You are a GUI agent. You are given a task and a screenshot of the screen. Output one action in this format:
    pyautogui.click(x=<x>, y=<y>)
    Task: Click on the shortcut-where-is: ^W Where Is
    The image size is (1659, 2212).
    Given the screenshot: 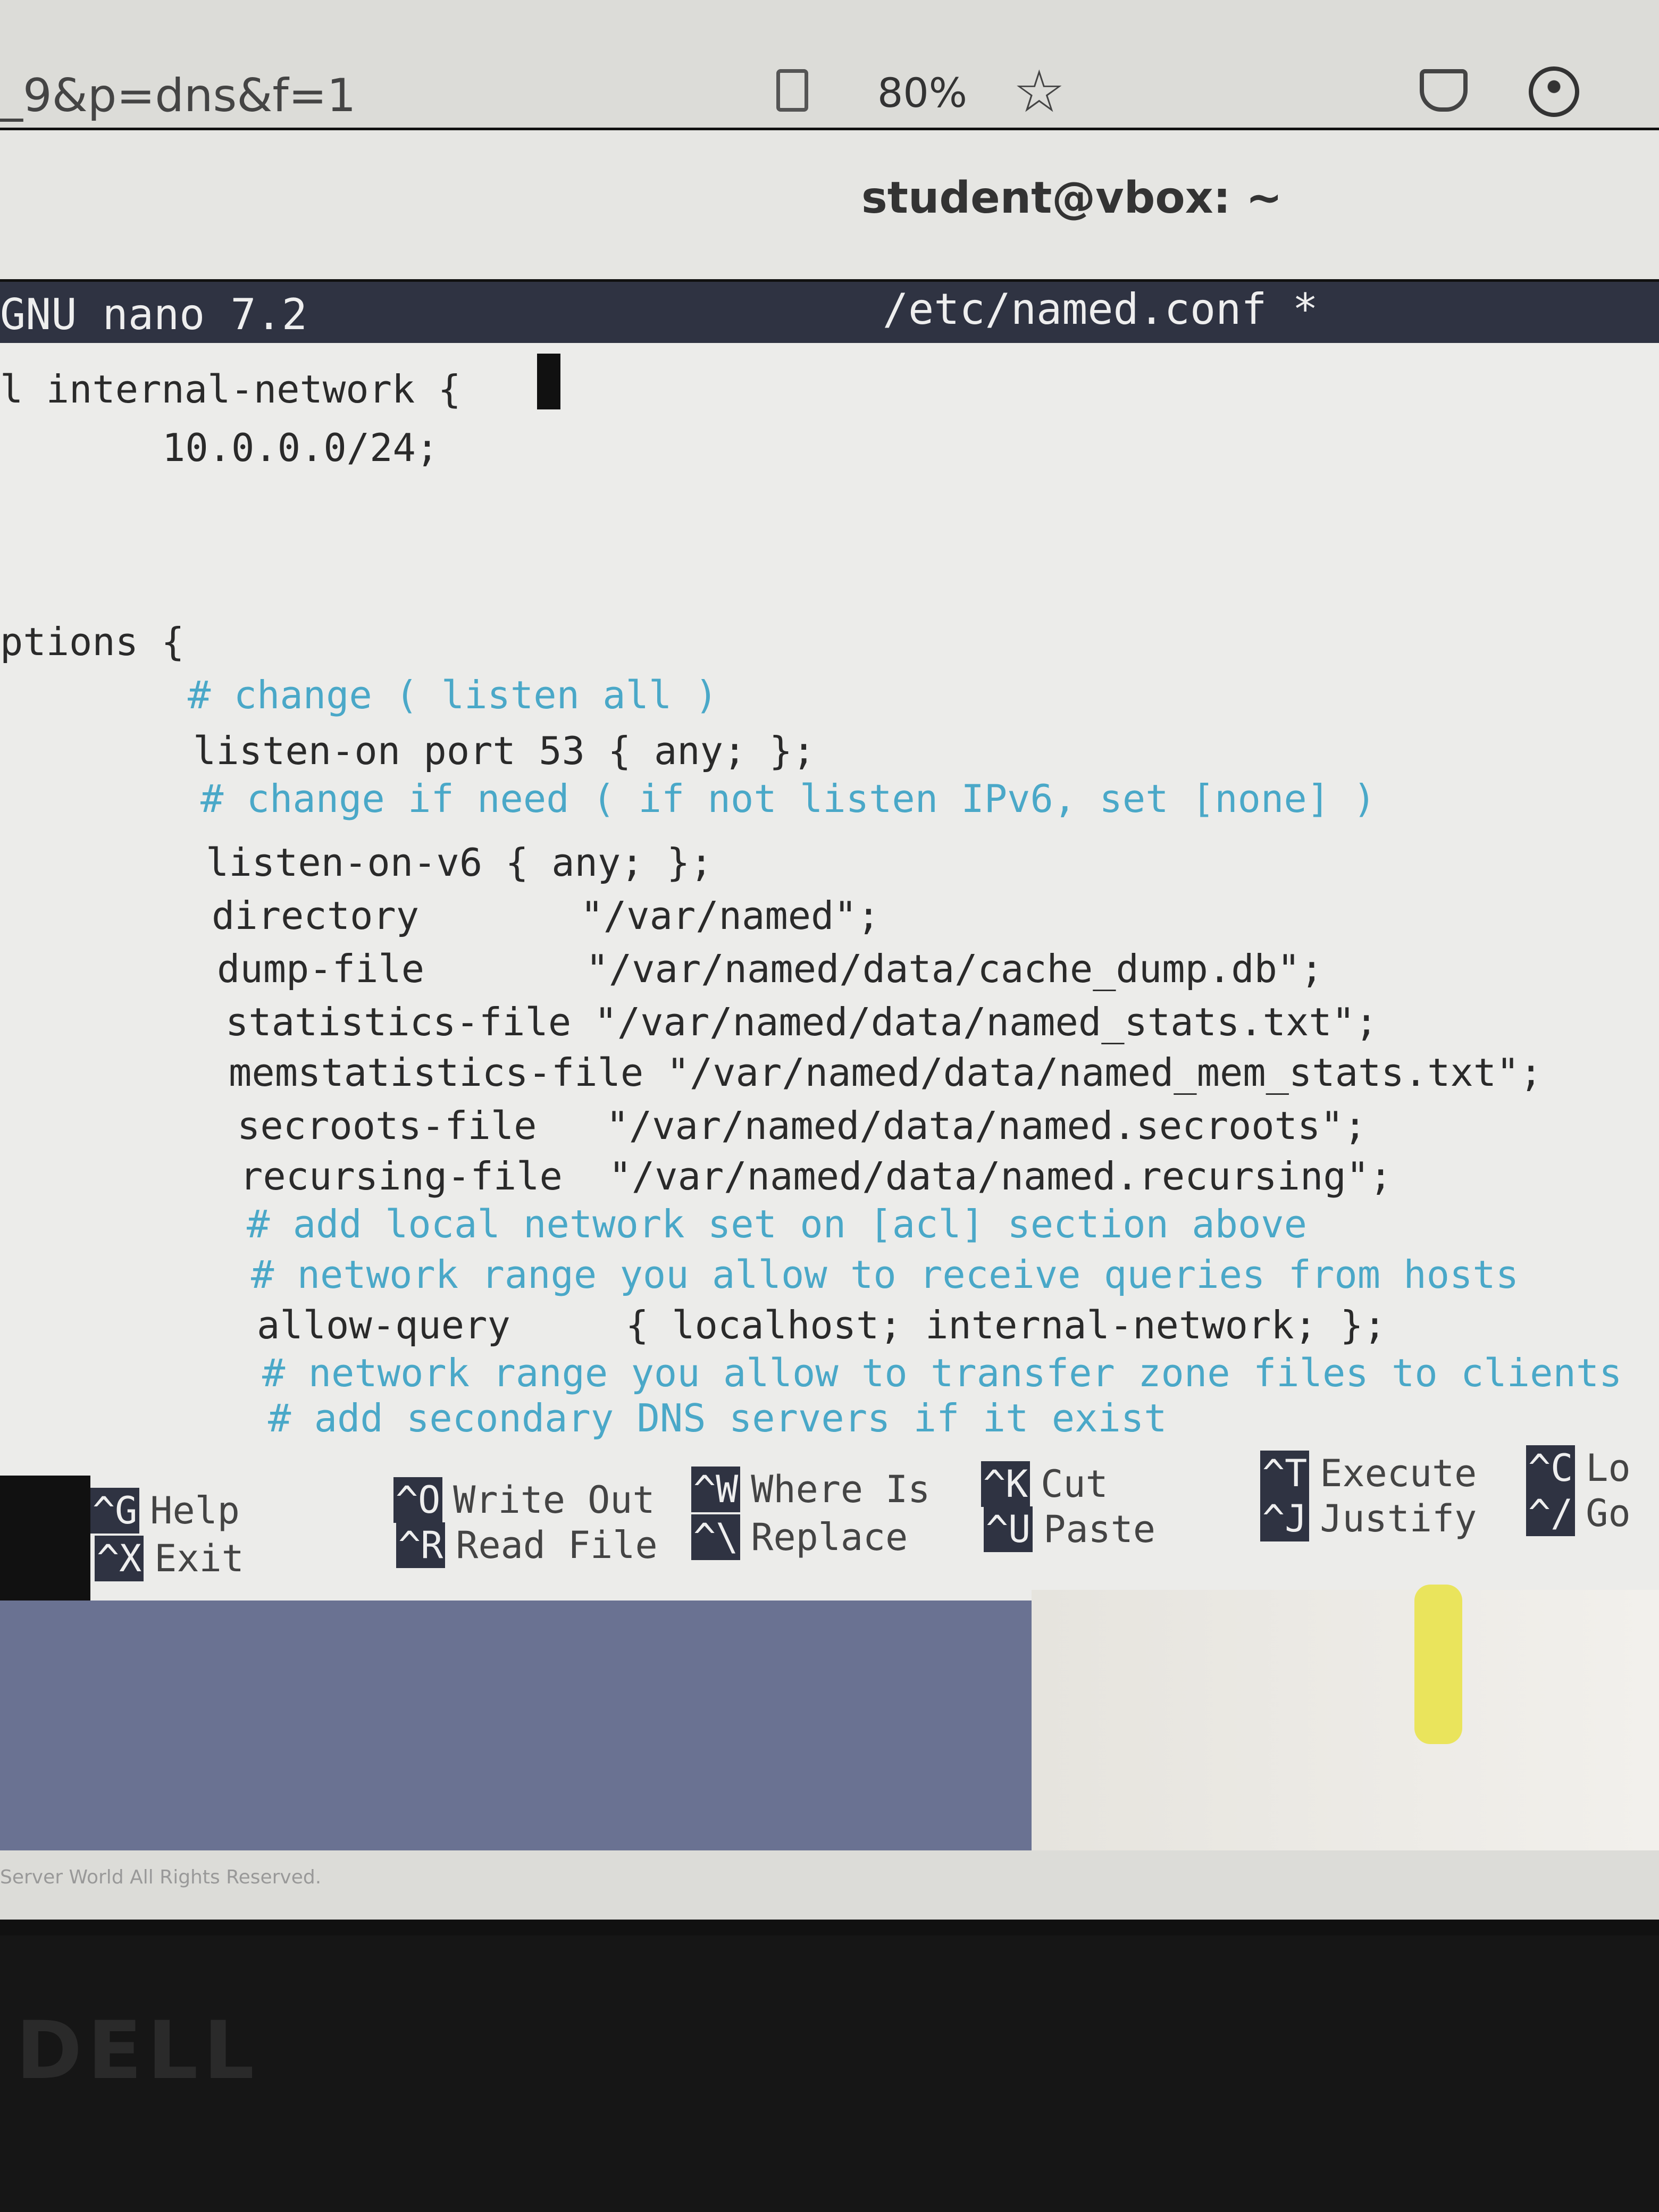 What is the action you would take?
    pyautogui.click(x=811, y=1489)
    